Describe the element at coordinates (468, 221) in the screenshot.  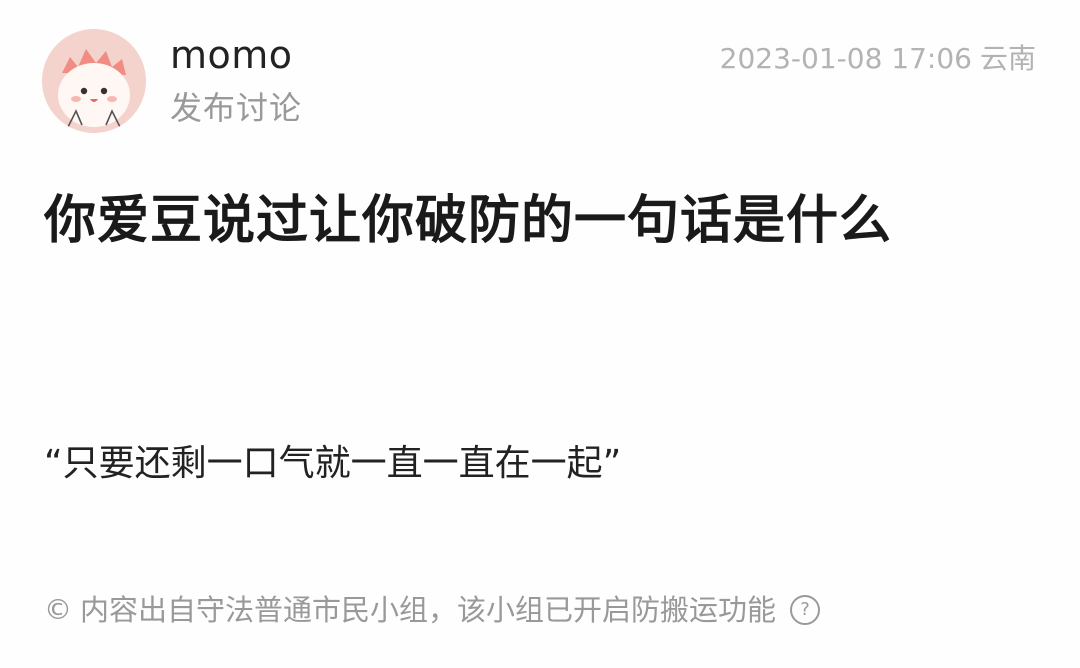
I see `post-title: 你爱豆说过让你破防的一句话是什么` at that location.